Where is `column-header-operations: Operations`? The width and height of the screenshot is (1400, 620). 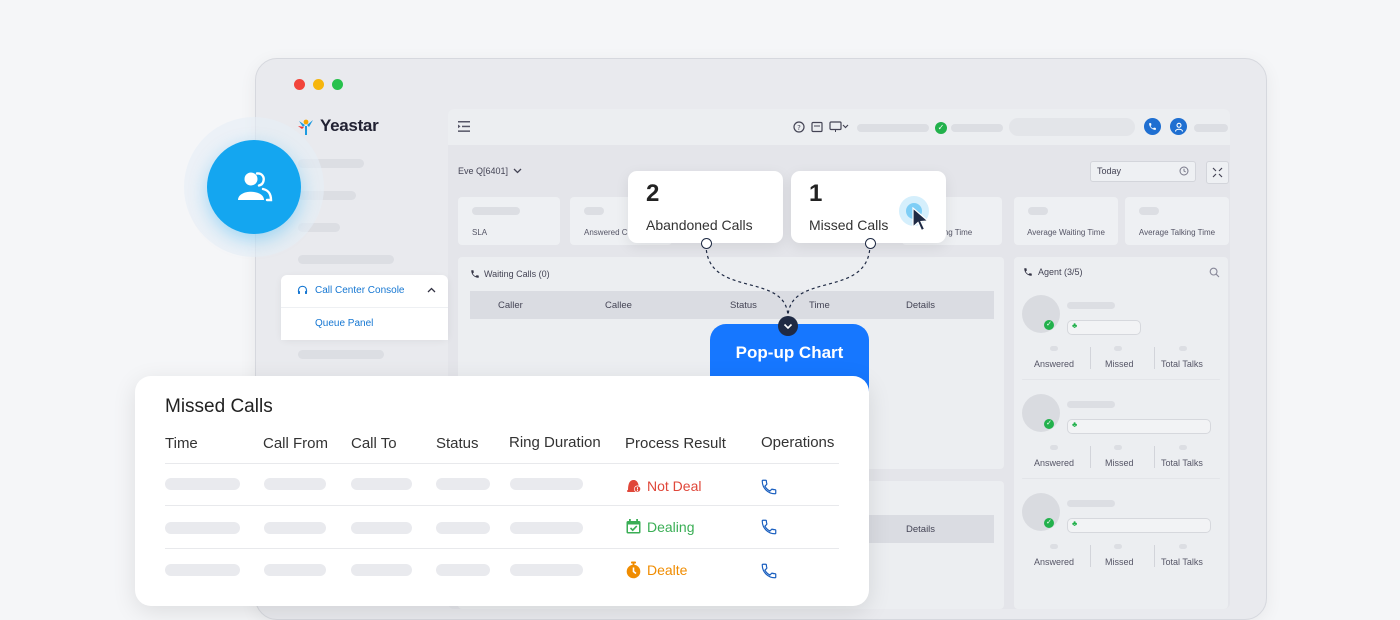
column-header-operations: Operations is located at coordinates (798, 442).